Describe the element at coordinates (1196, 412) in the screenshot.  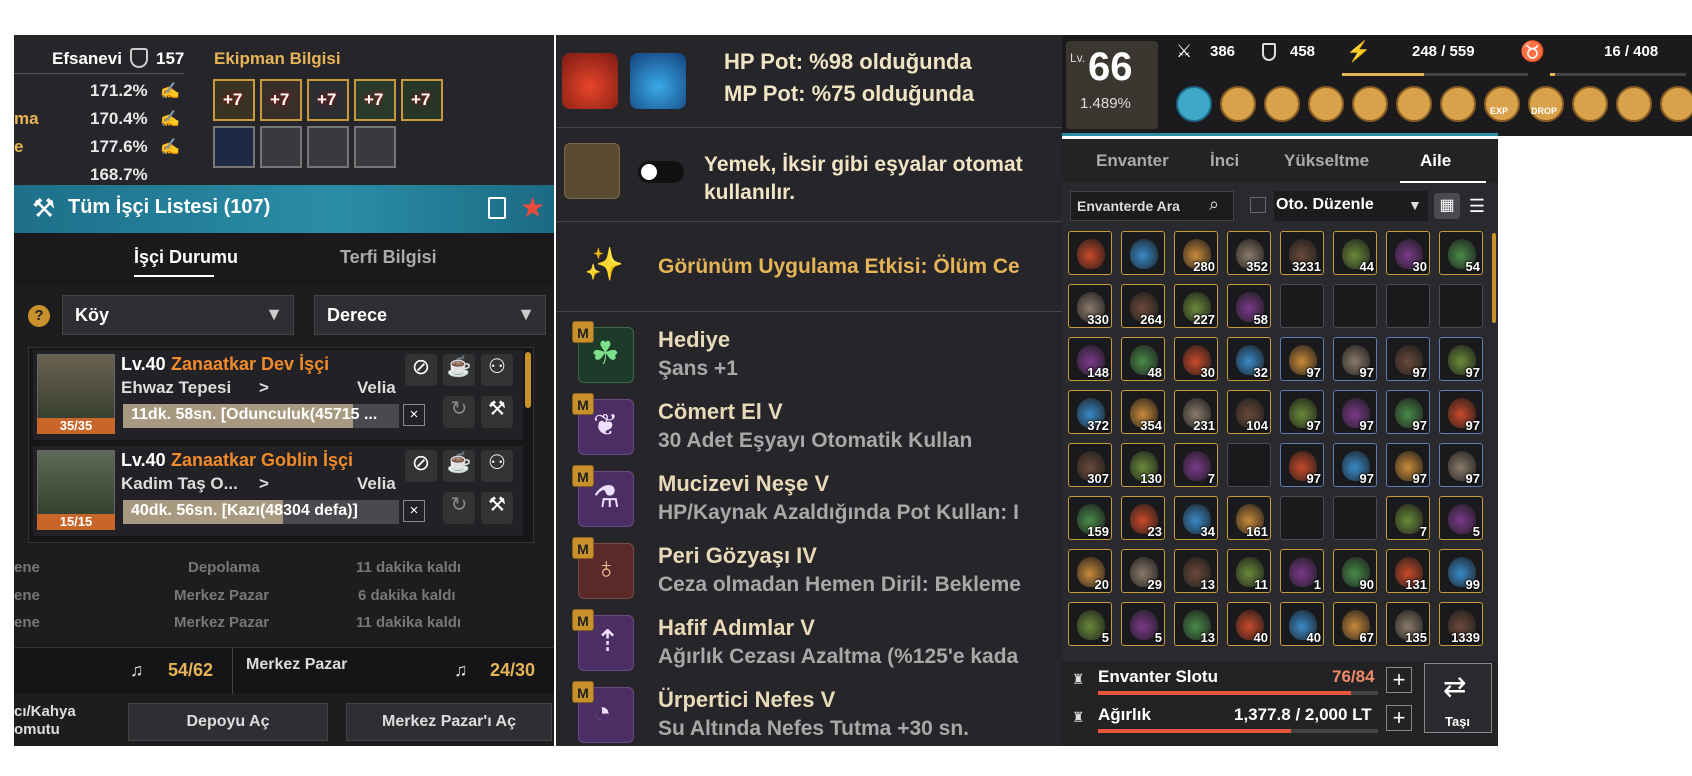
I see `inventory-slot: 231` at that location.